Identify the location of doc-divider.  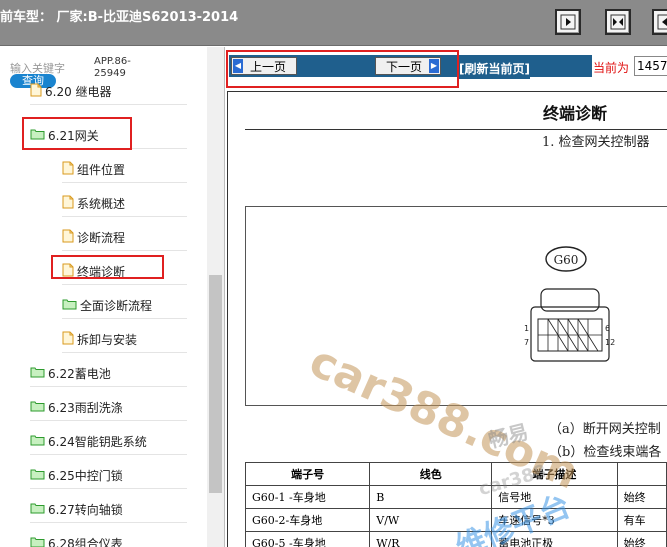
(456, 129).